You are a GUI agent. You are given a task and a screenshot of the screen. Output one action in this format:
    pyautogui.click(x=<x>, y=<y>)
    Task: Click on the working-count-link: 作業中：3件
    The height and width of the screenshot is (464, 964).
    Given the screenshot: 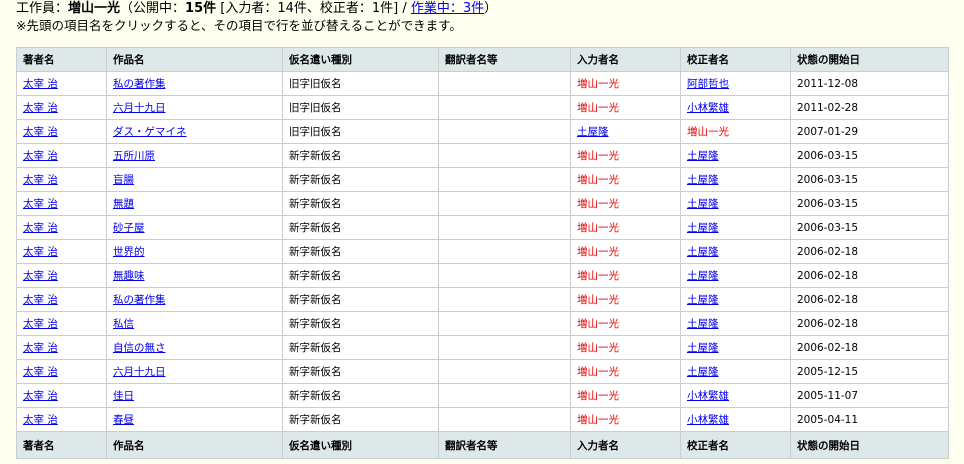 What is the action you would take?
    pyautogui.click(x=447, y=8)
    